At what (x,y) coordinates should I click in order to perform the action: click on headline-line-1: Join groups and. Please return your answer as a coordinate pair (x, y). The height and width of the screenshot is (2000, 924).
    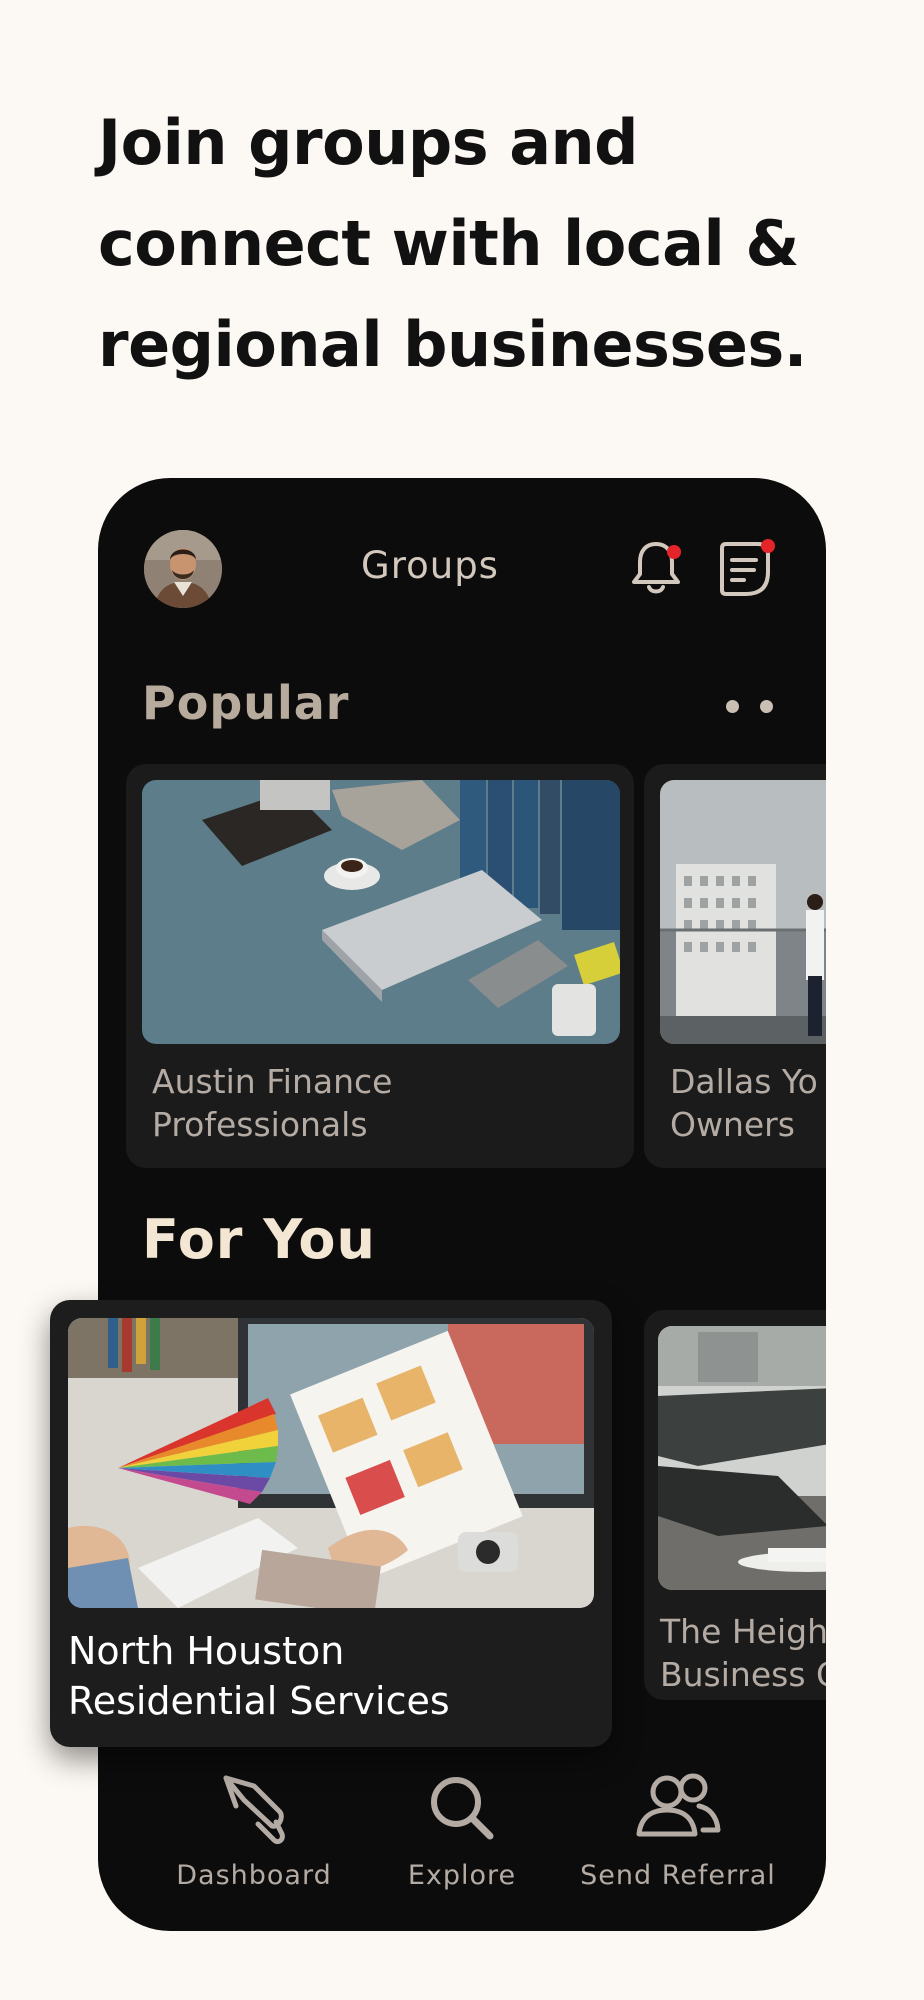
    Looking at the image, I should click on (368, 142).